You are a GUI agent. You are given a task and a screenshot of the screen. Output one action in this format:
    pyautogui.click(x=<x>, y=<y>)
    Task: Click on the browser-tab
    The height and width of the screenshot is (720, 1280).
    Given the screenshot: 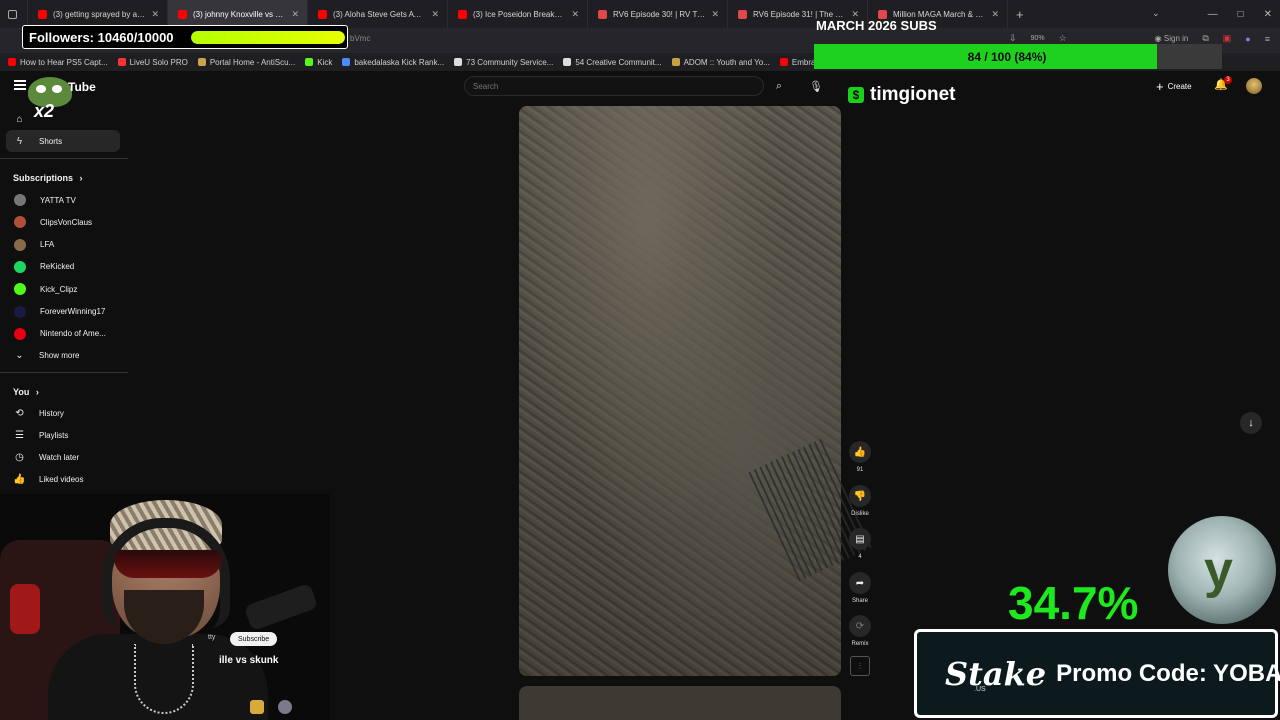 What is the action you would take?
    pyautogui.click(x=14, y=14)
    